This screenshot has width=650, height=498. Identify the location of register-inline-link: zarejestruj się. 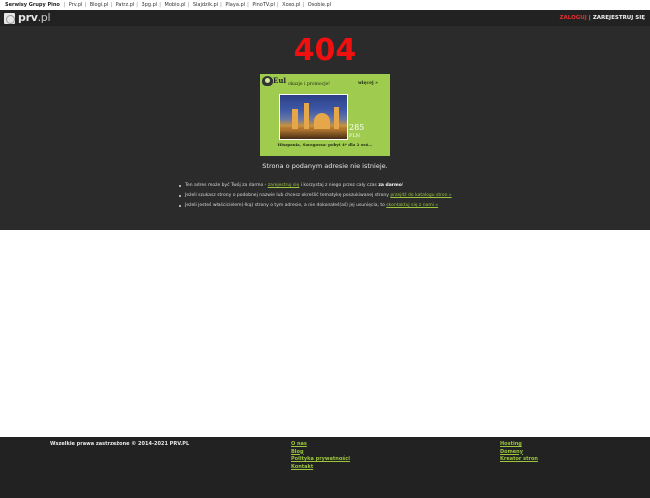
(284, 185).